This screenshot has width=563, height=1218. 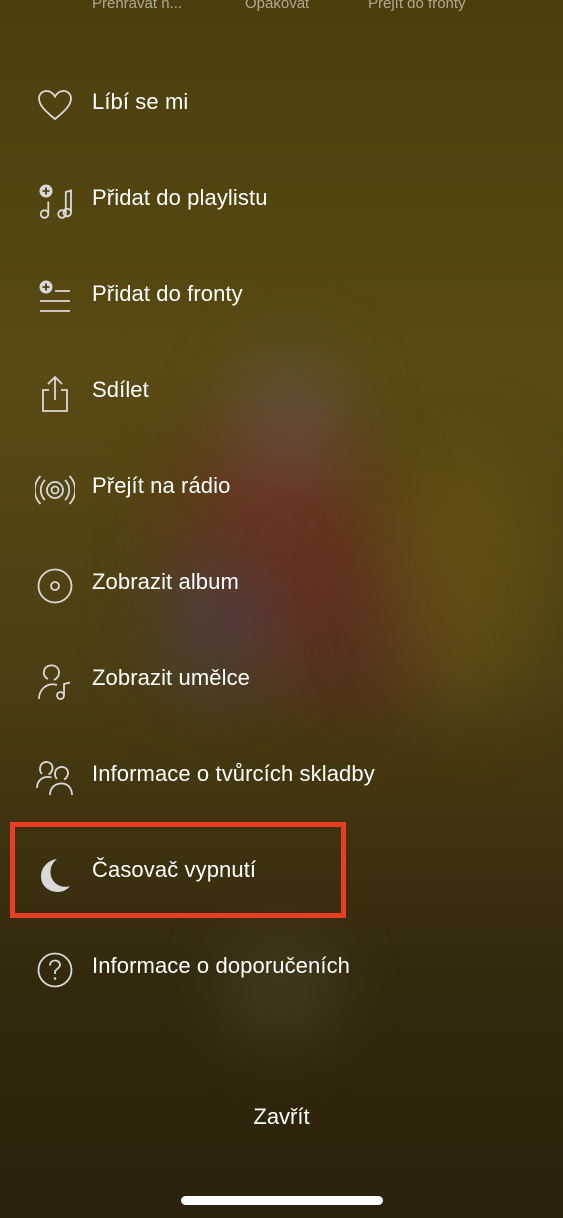 What do you see at coordinates (281, 584) in the screenshot?
I see `menu-item-album: Zobrazit album` at bounding box center [281, 584].